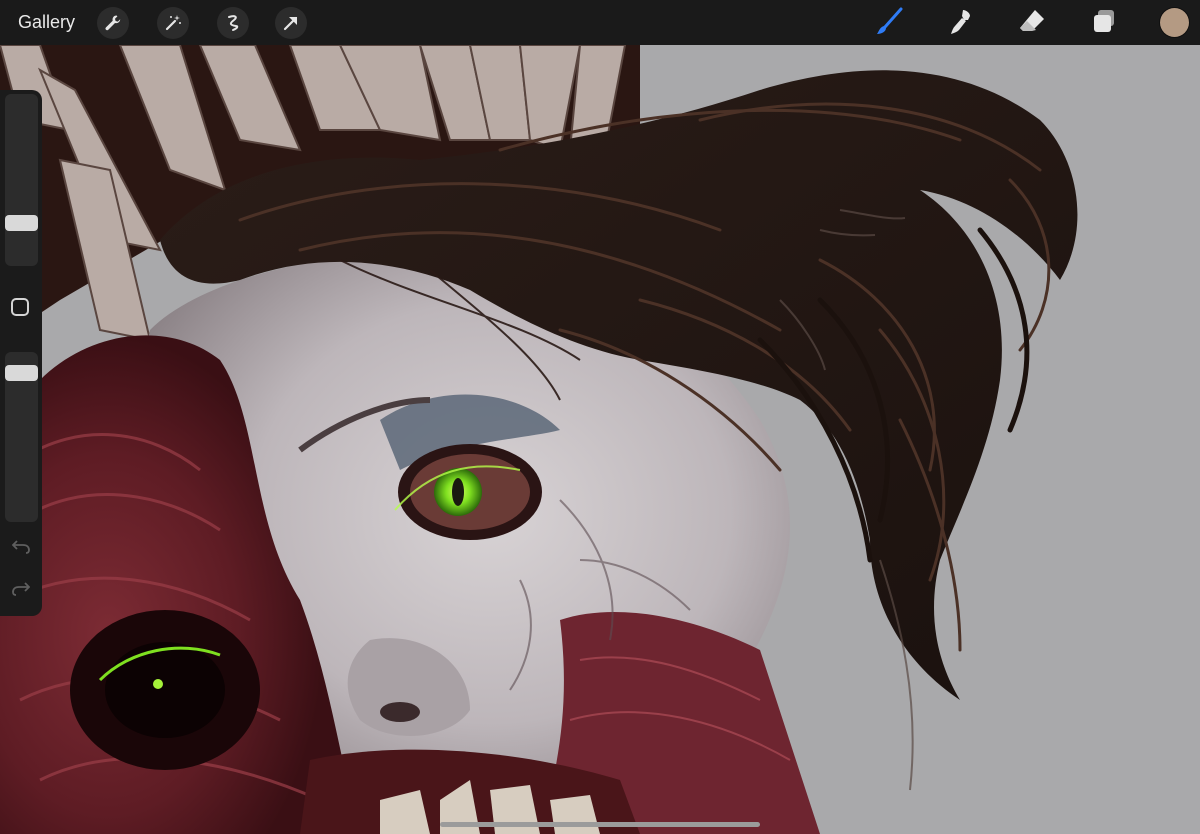 The width and height of the screenshot is (1200, 834). I want to click on selection-button, so click(233, 23).